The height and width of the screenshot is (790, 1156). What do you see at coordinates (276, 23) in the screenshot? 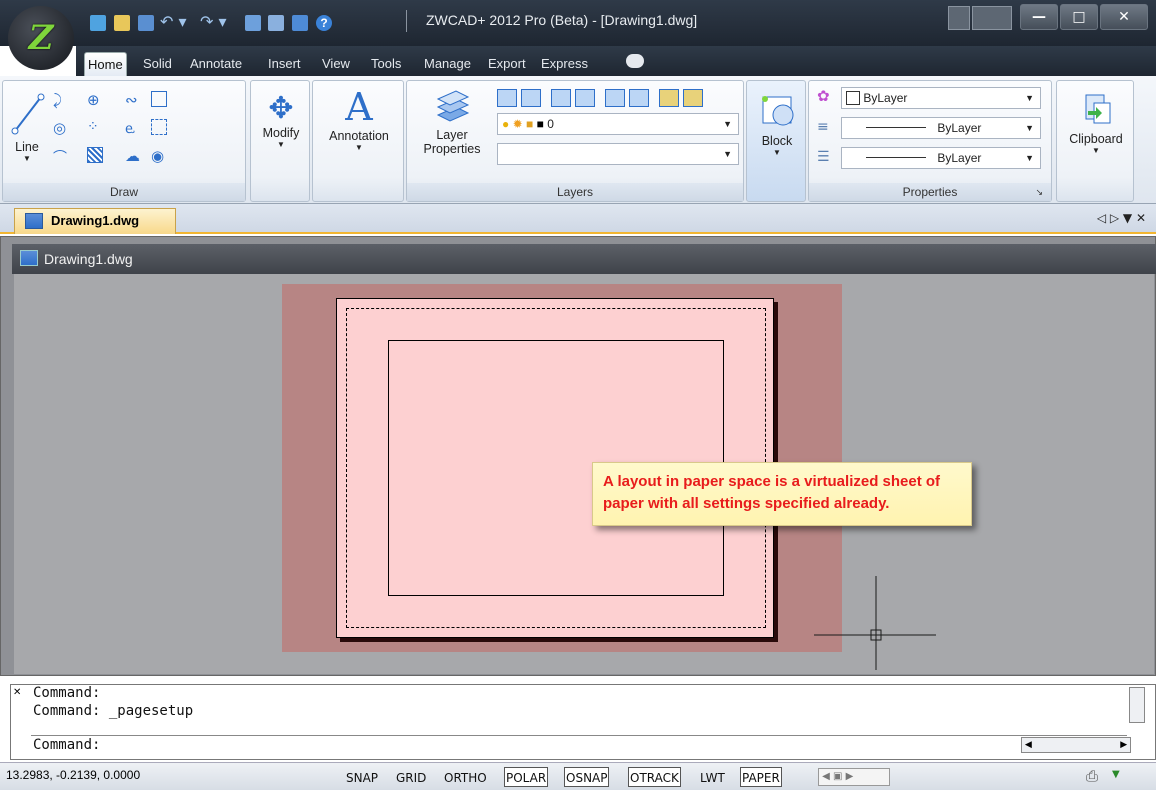
I see `plot-icon` at bounding box center [276, 23].